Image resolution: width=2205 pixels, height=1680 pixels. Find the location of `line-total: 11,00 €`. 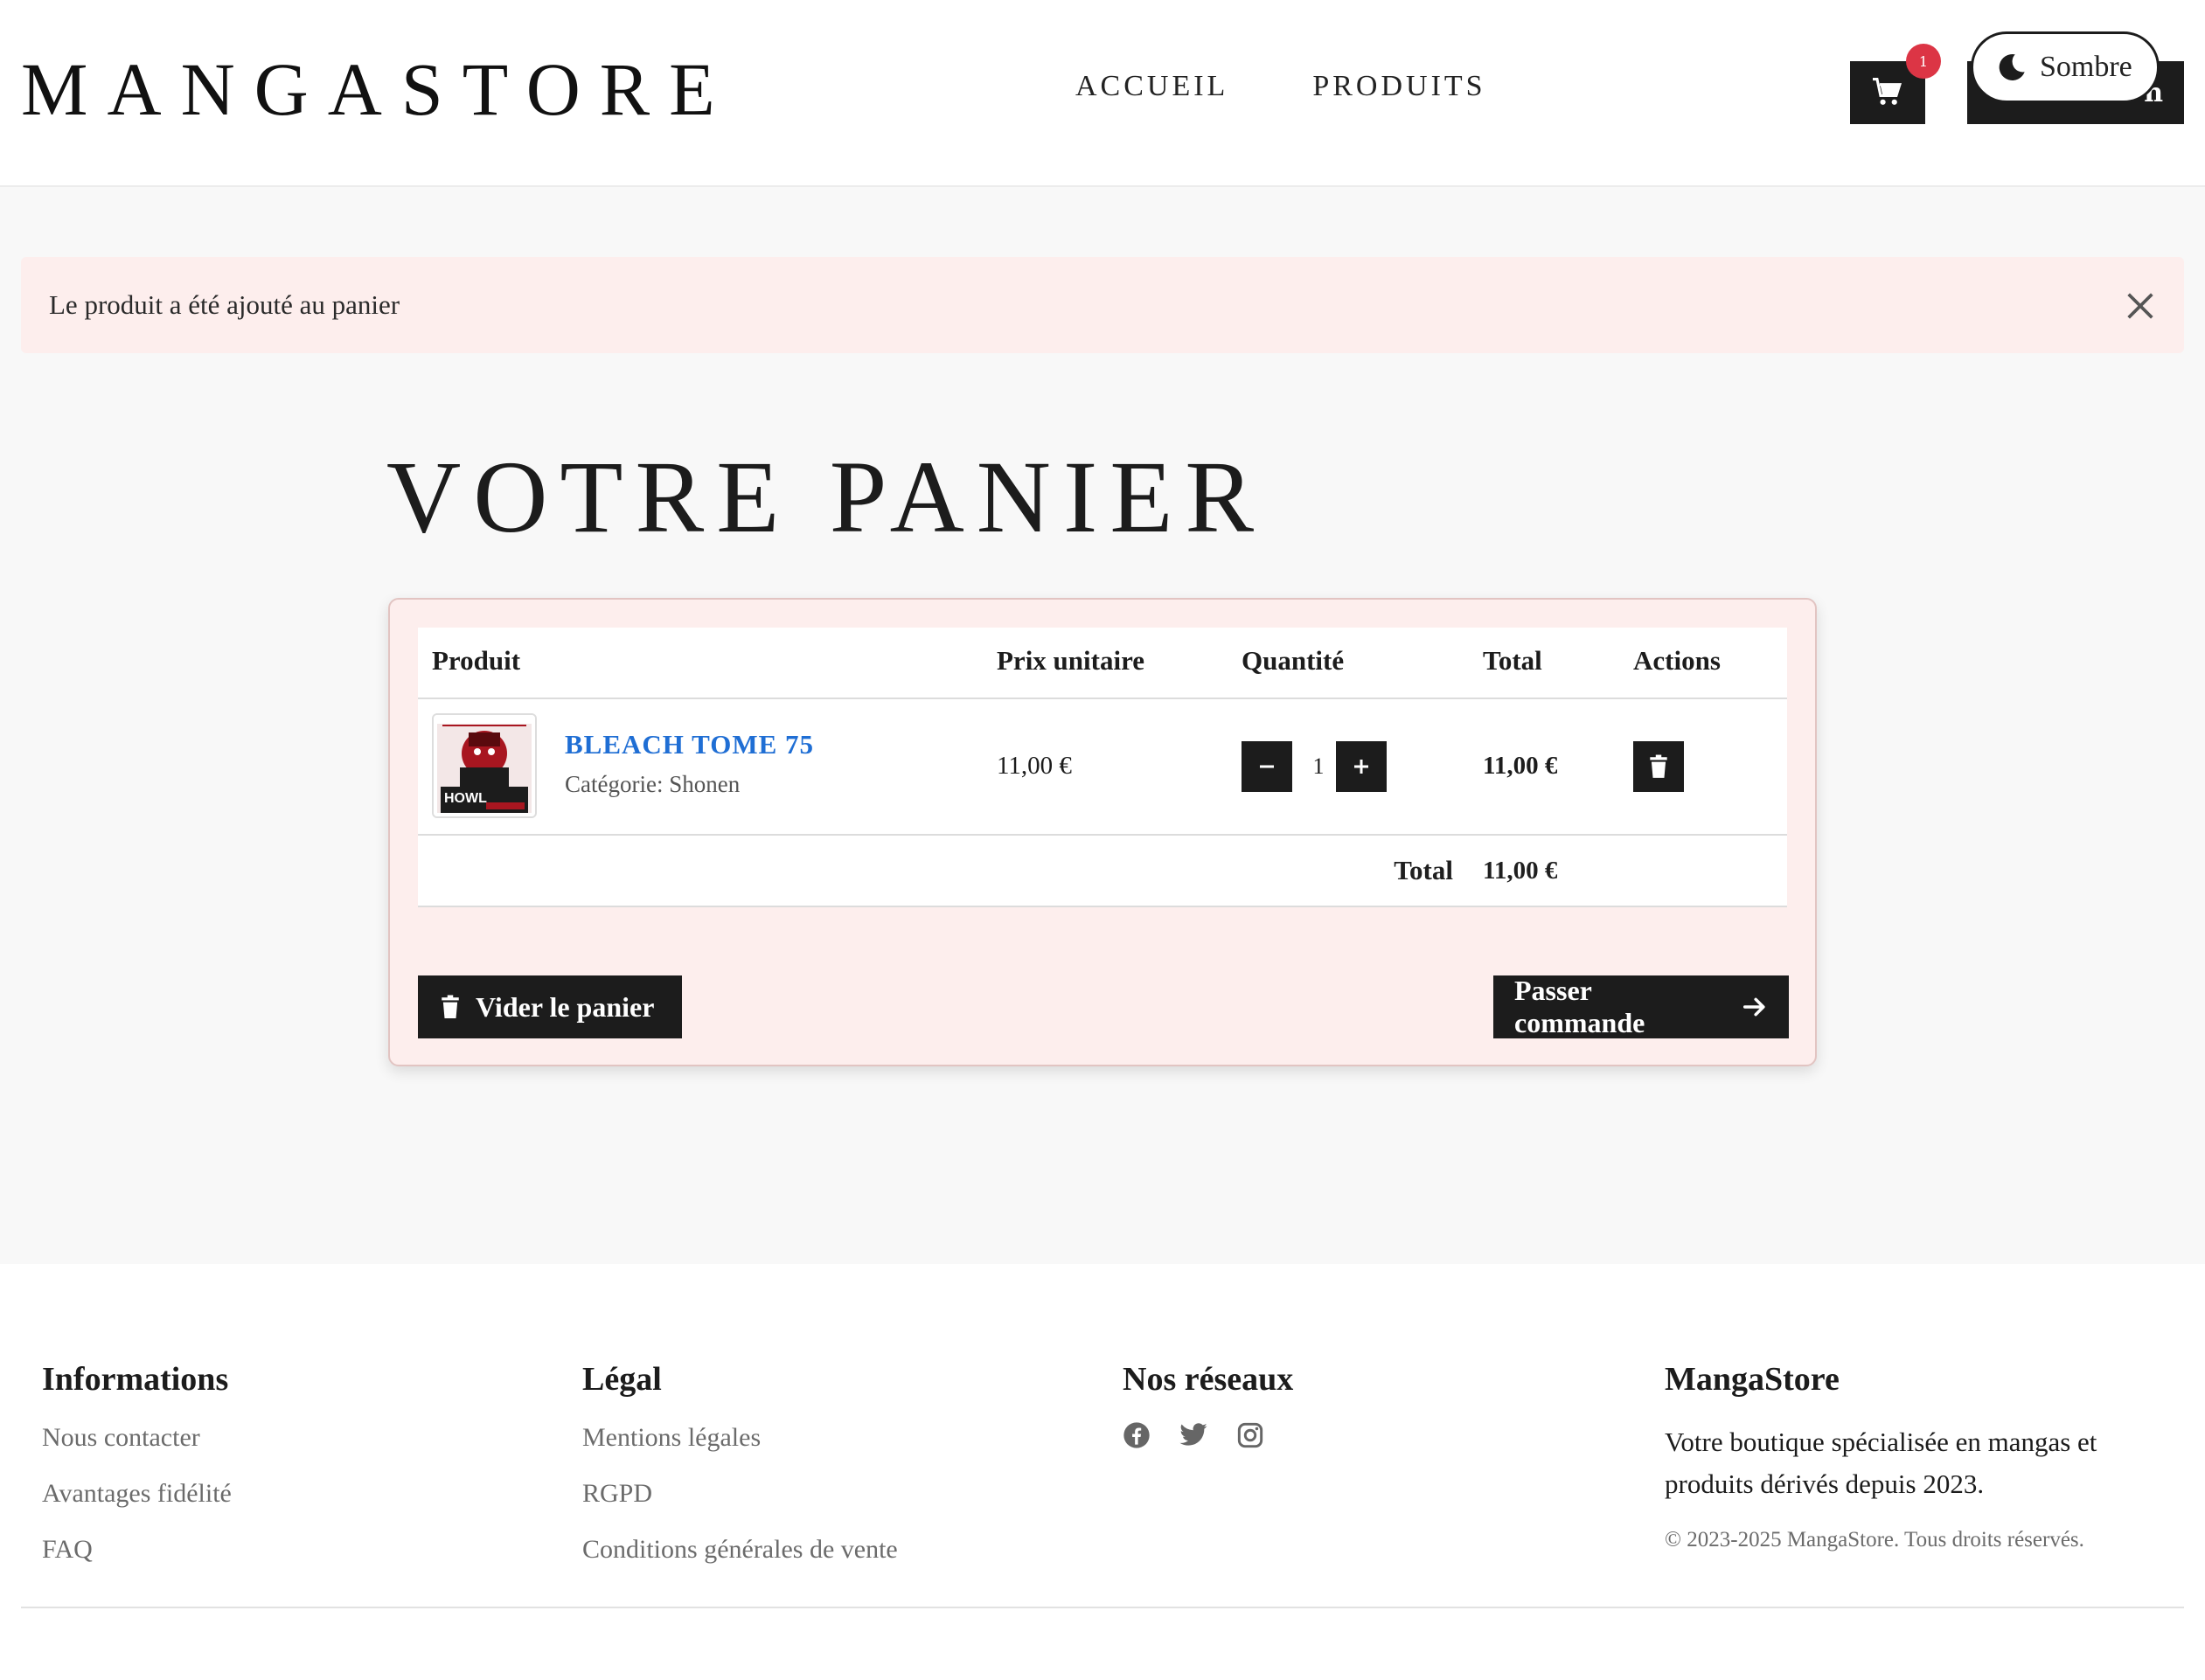

line-total: 11,00 € is located at coordinates (1520, 766).